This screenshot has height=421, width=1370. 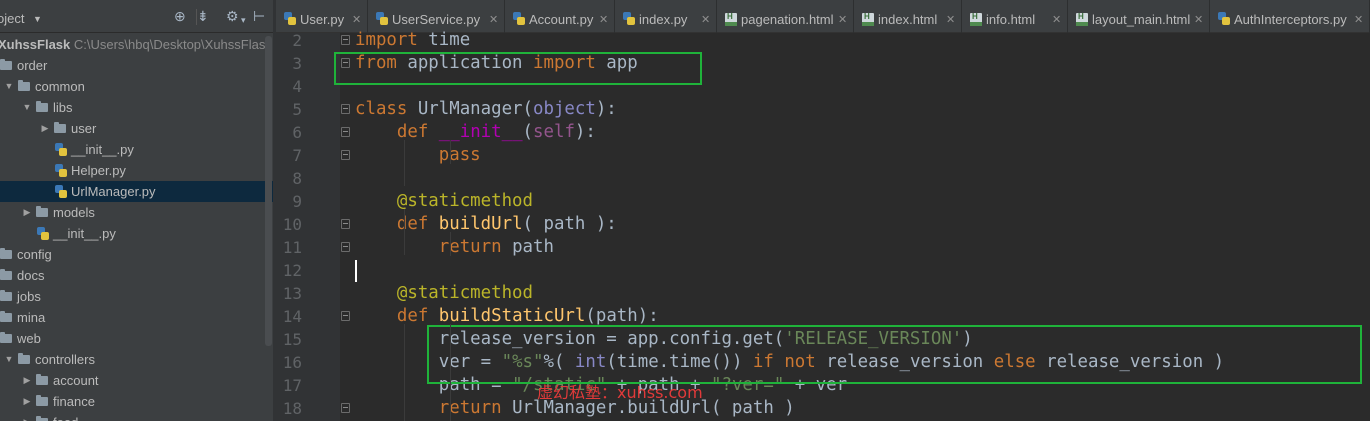 I want to click on tree-item-label: UrlManager.py, so click(x=113, y=191).